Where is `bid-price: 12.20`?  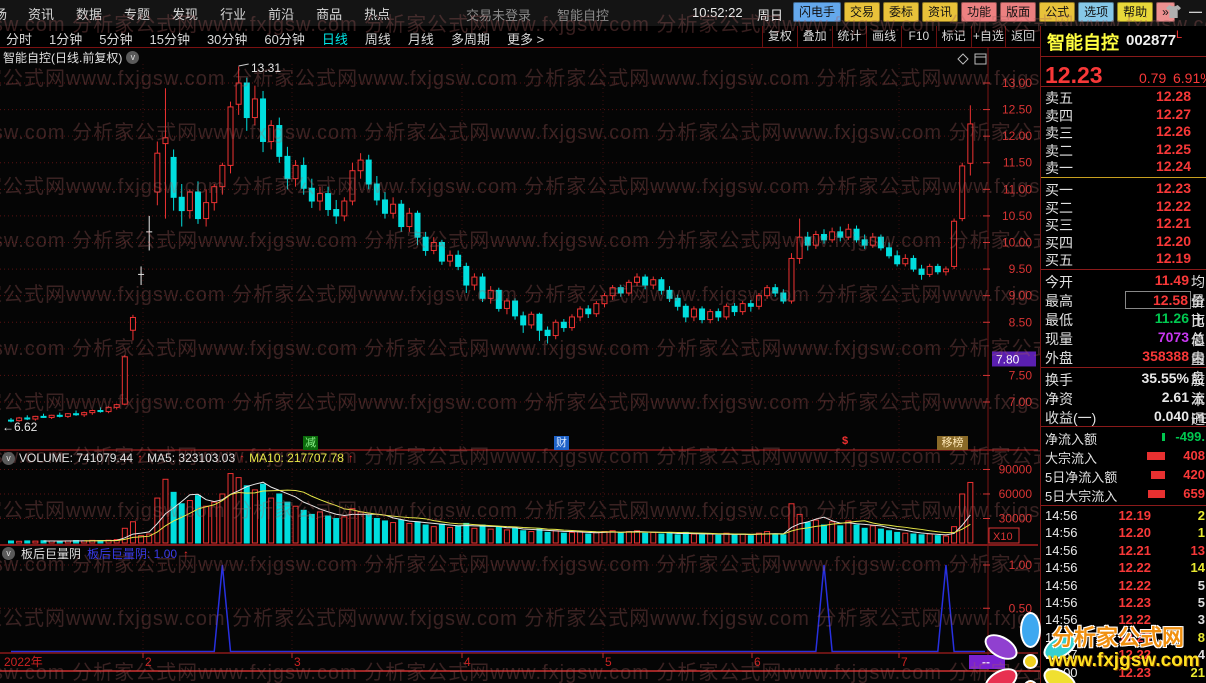
bid-price: 12.20 is located at coordinates (1173, 240).